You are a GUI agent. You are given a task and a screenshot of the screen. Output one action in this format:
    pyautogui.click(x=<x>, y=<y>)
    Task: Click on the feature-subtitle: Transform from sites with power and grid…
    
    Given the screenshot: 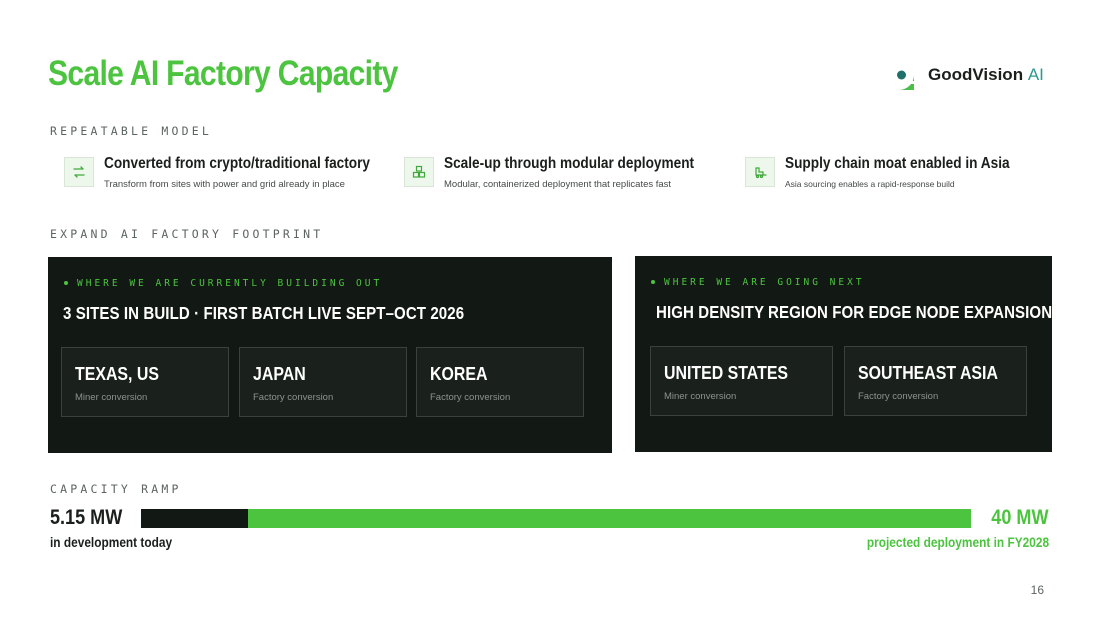 What is the action you would take?
    pyautogui.click(x=224, y=184)
    